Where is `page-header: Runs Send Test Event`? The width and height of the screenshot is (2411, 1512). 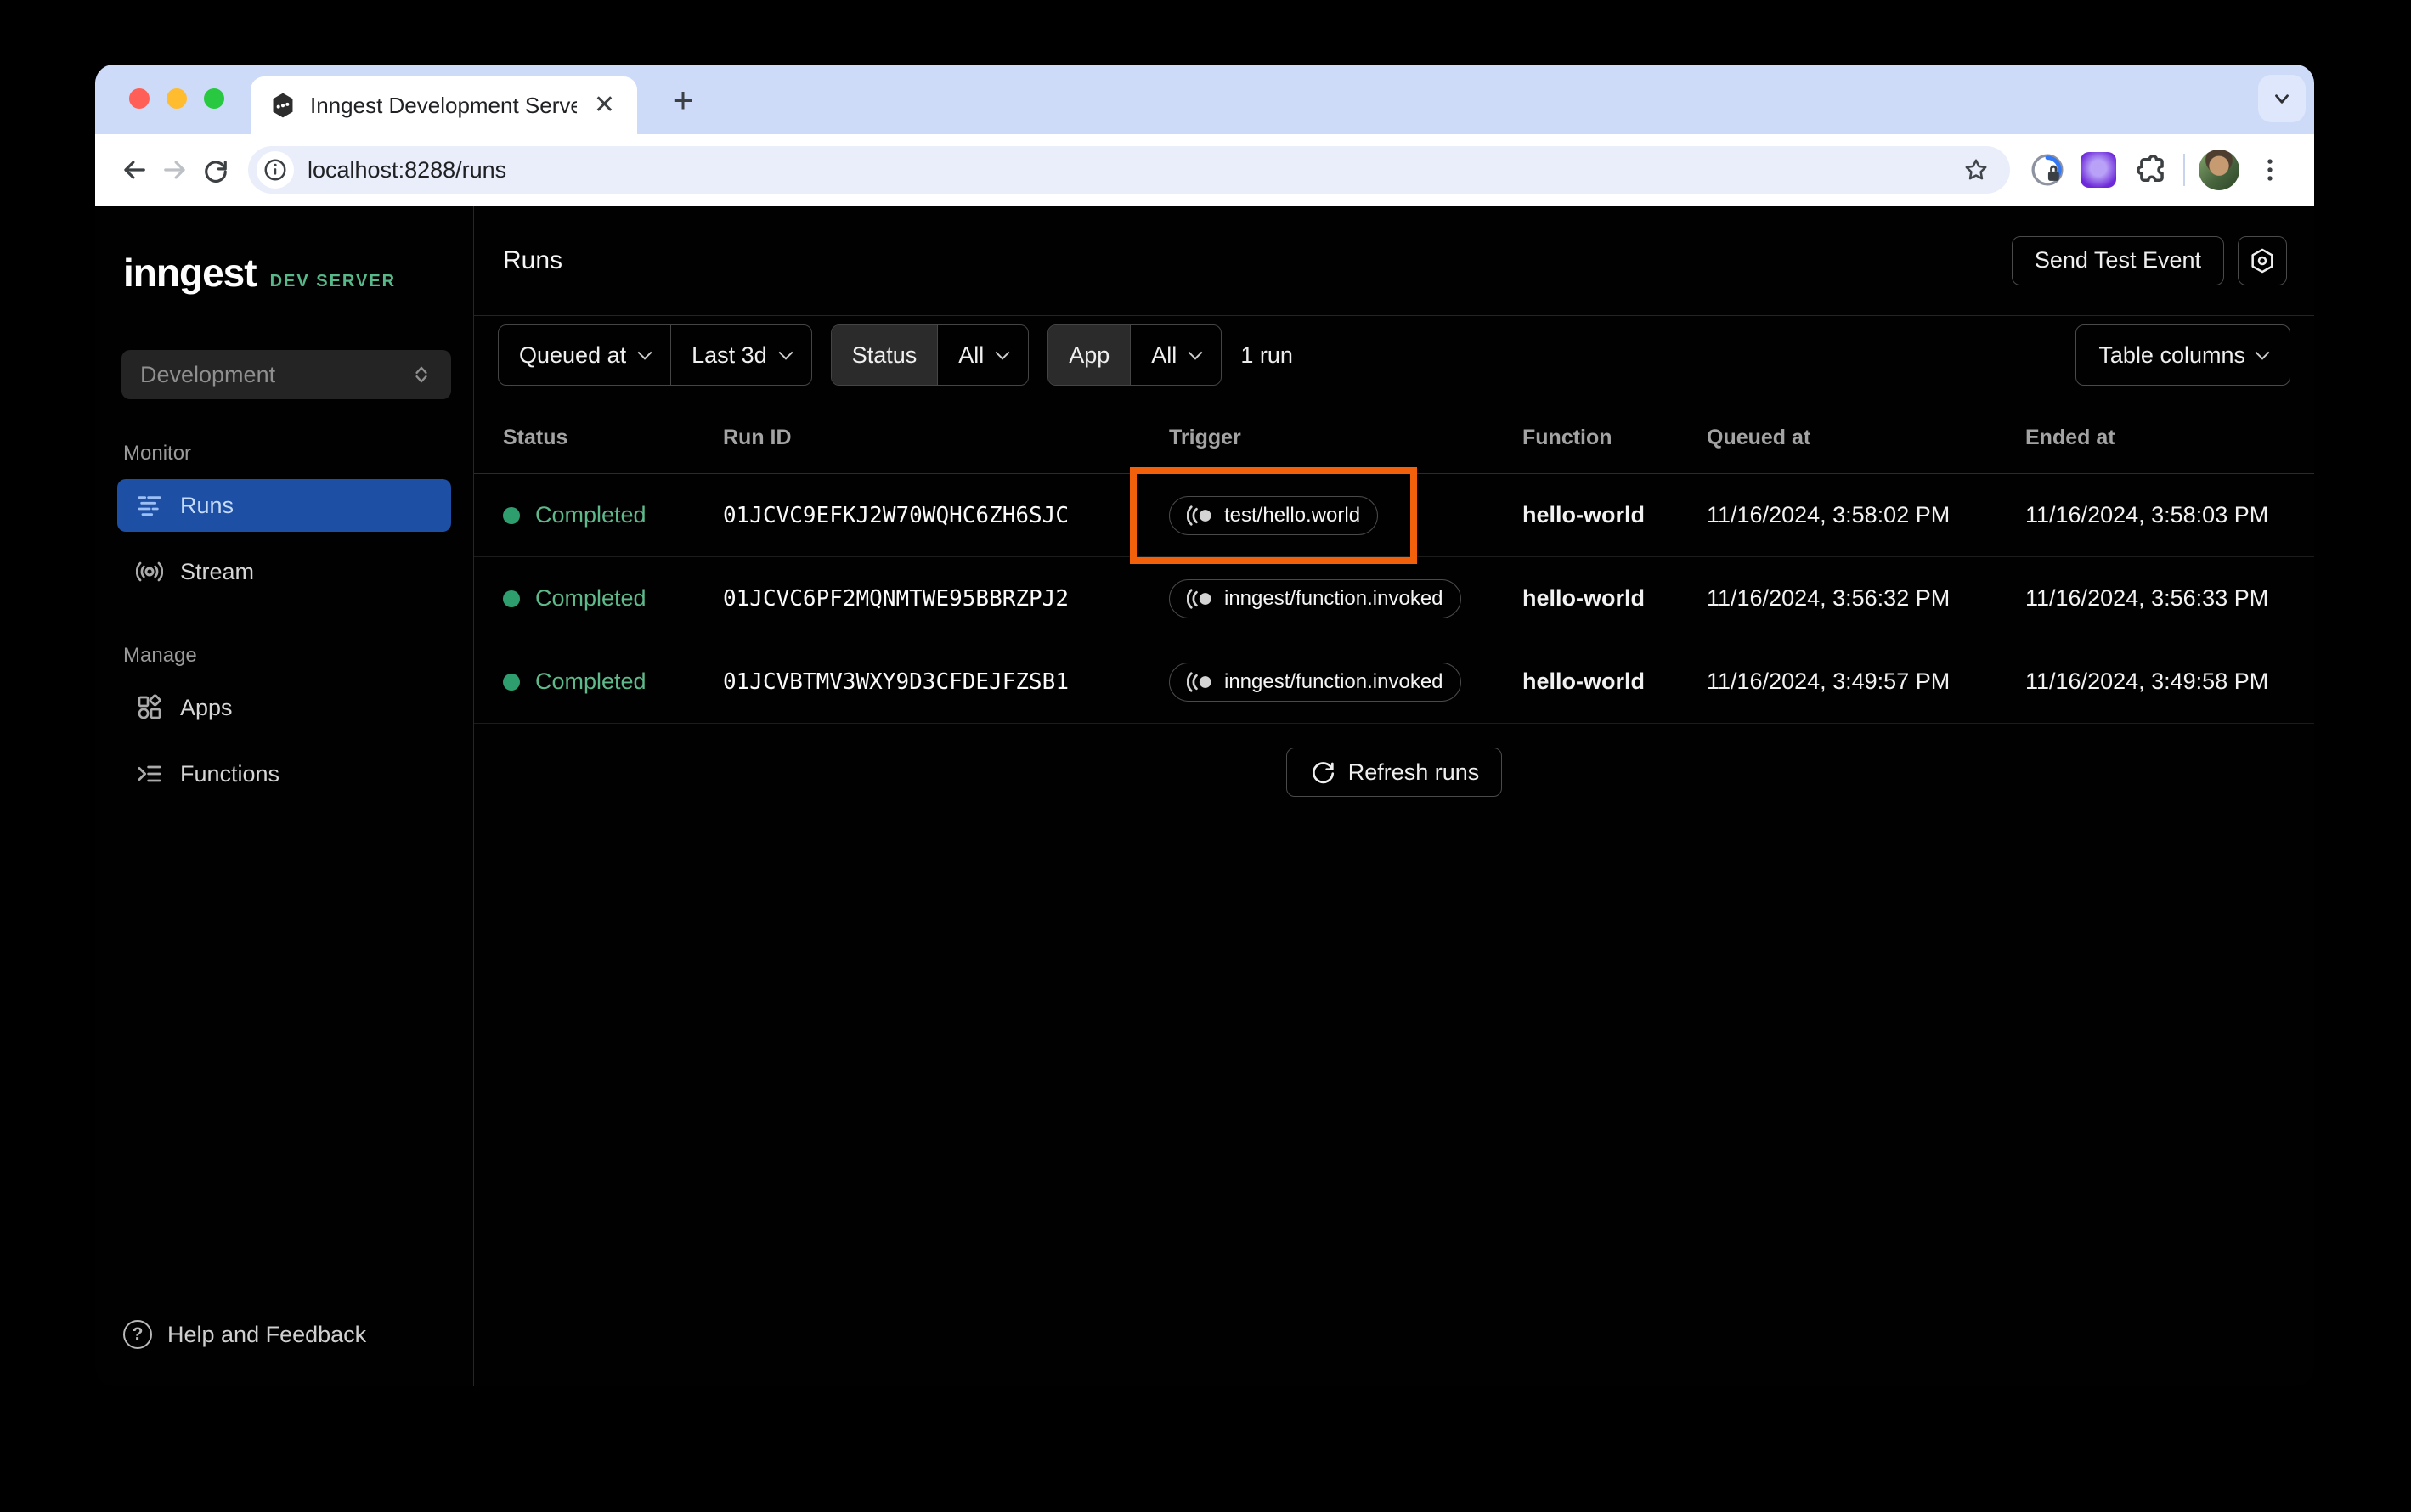
page-header: Runs Send Test Event is located at coordinates (1394, 261).